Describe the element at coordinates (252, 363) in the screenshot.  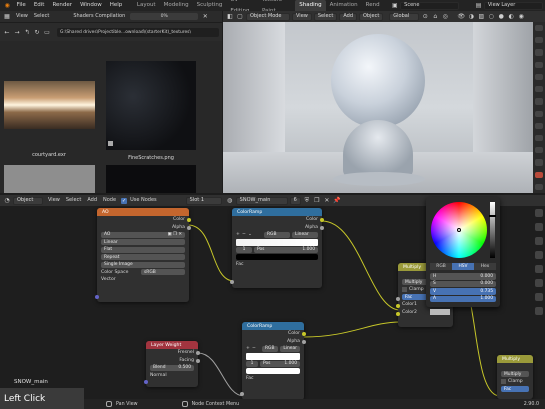
I see `ramp-stop-index: 1` at that location.